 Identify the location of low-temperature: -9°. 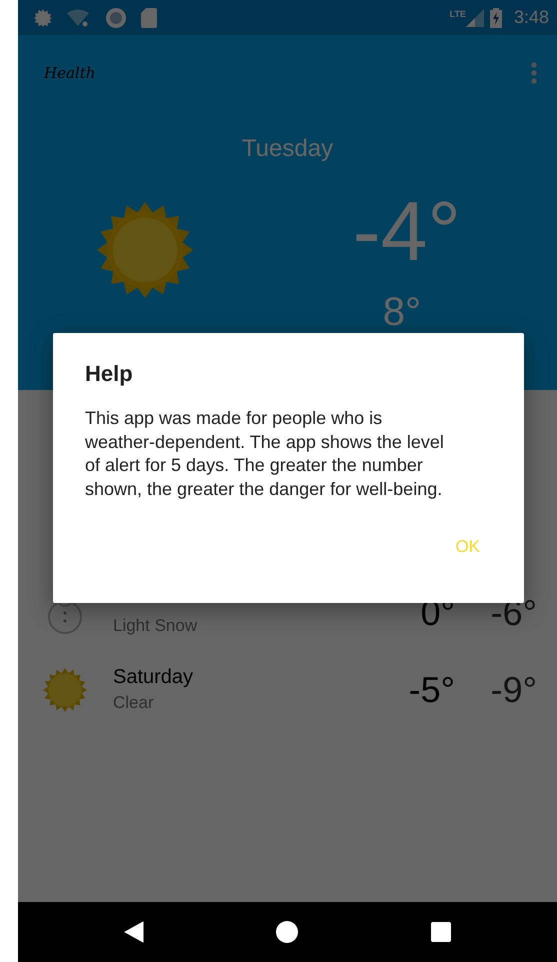
(513, 689).